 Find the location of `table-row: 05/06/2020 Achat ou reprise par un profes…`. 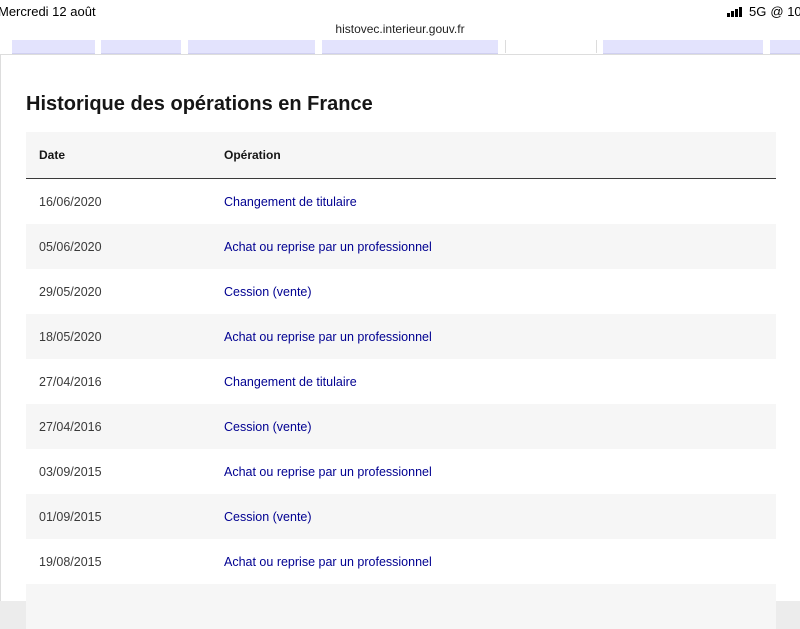

table-row: 05/06/2020 Achat ou reprise par un profes… is located at coordinates (401, 246).